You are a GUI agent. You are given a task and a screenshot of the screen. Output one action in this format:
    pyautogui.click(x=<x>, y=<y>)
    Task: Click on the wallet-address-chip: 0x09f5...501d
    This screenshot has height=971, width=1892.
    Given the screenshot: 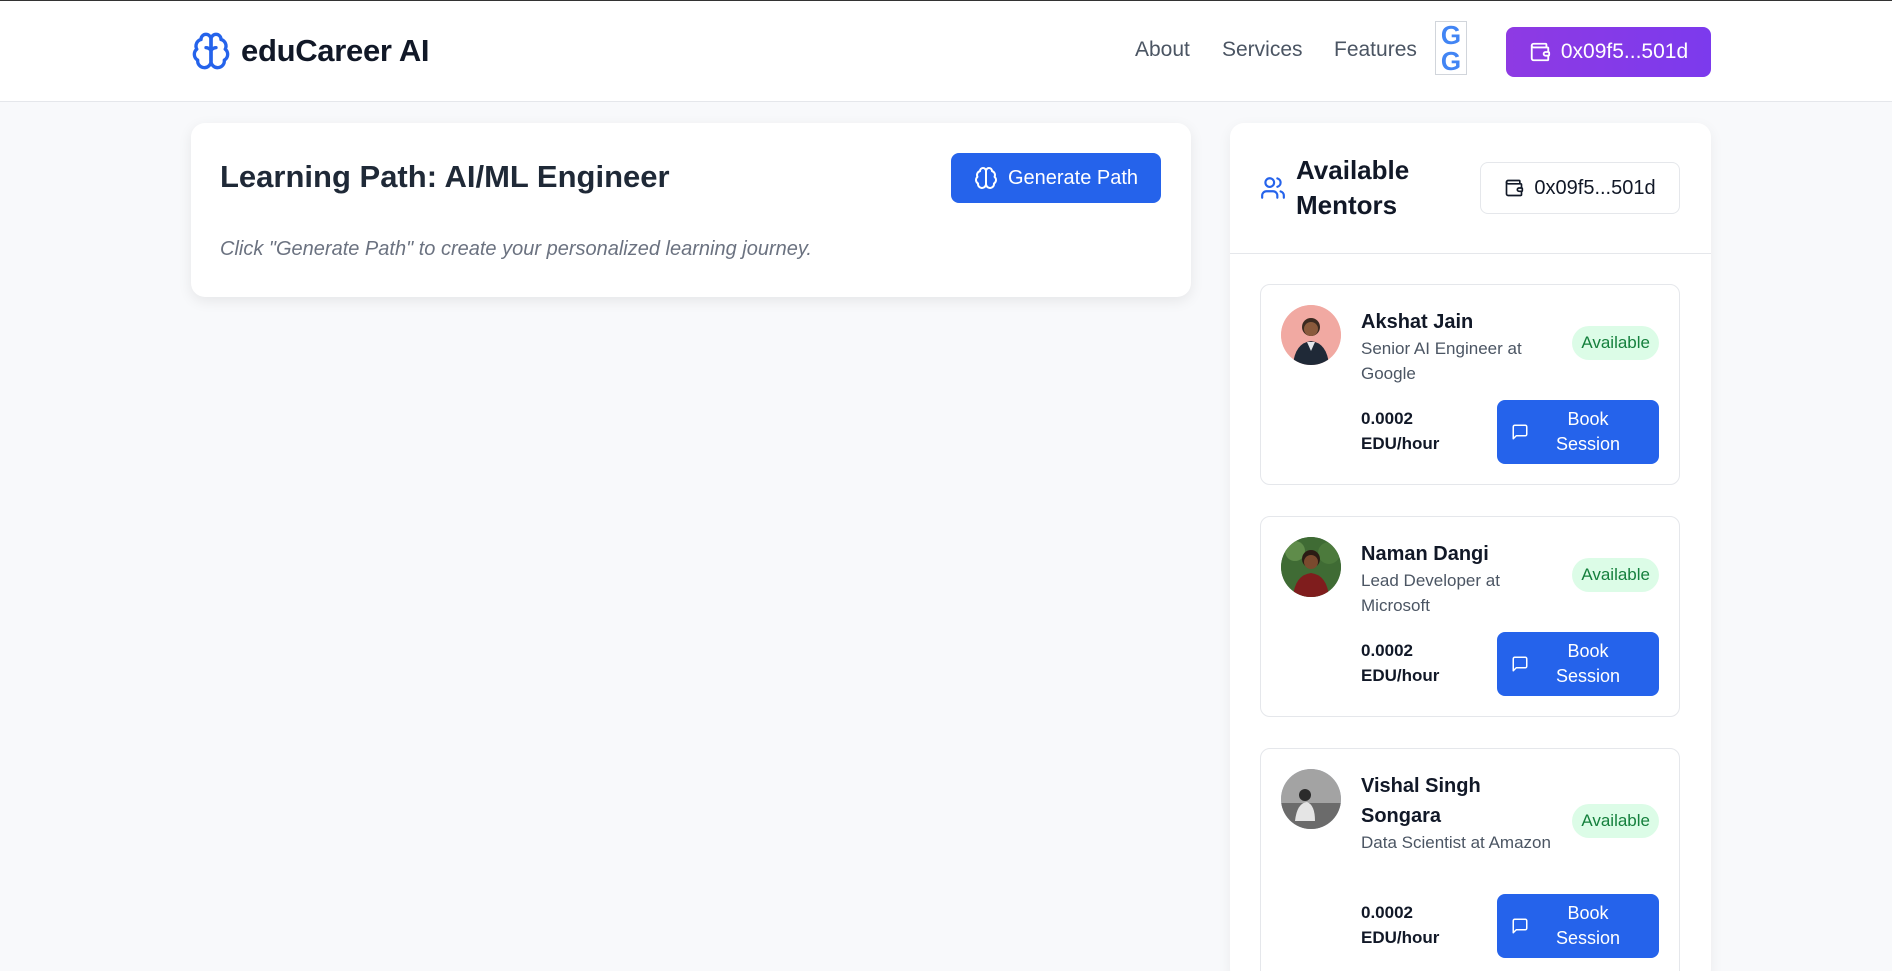 What is the action you would take?
    pyautogui.click(x=1580, y=188)
    